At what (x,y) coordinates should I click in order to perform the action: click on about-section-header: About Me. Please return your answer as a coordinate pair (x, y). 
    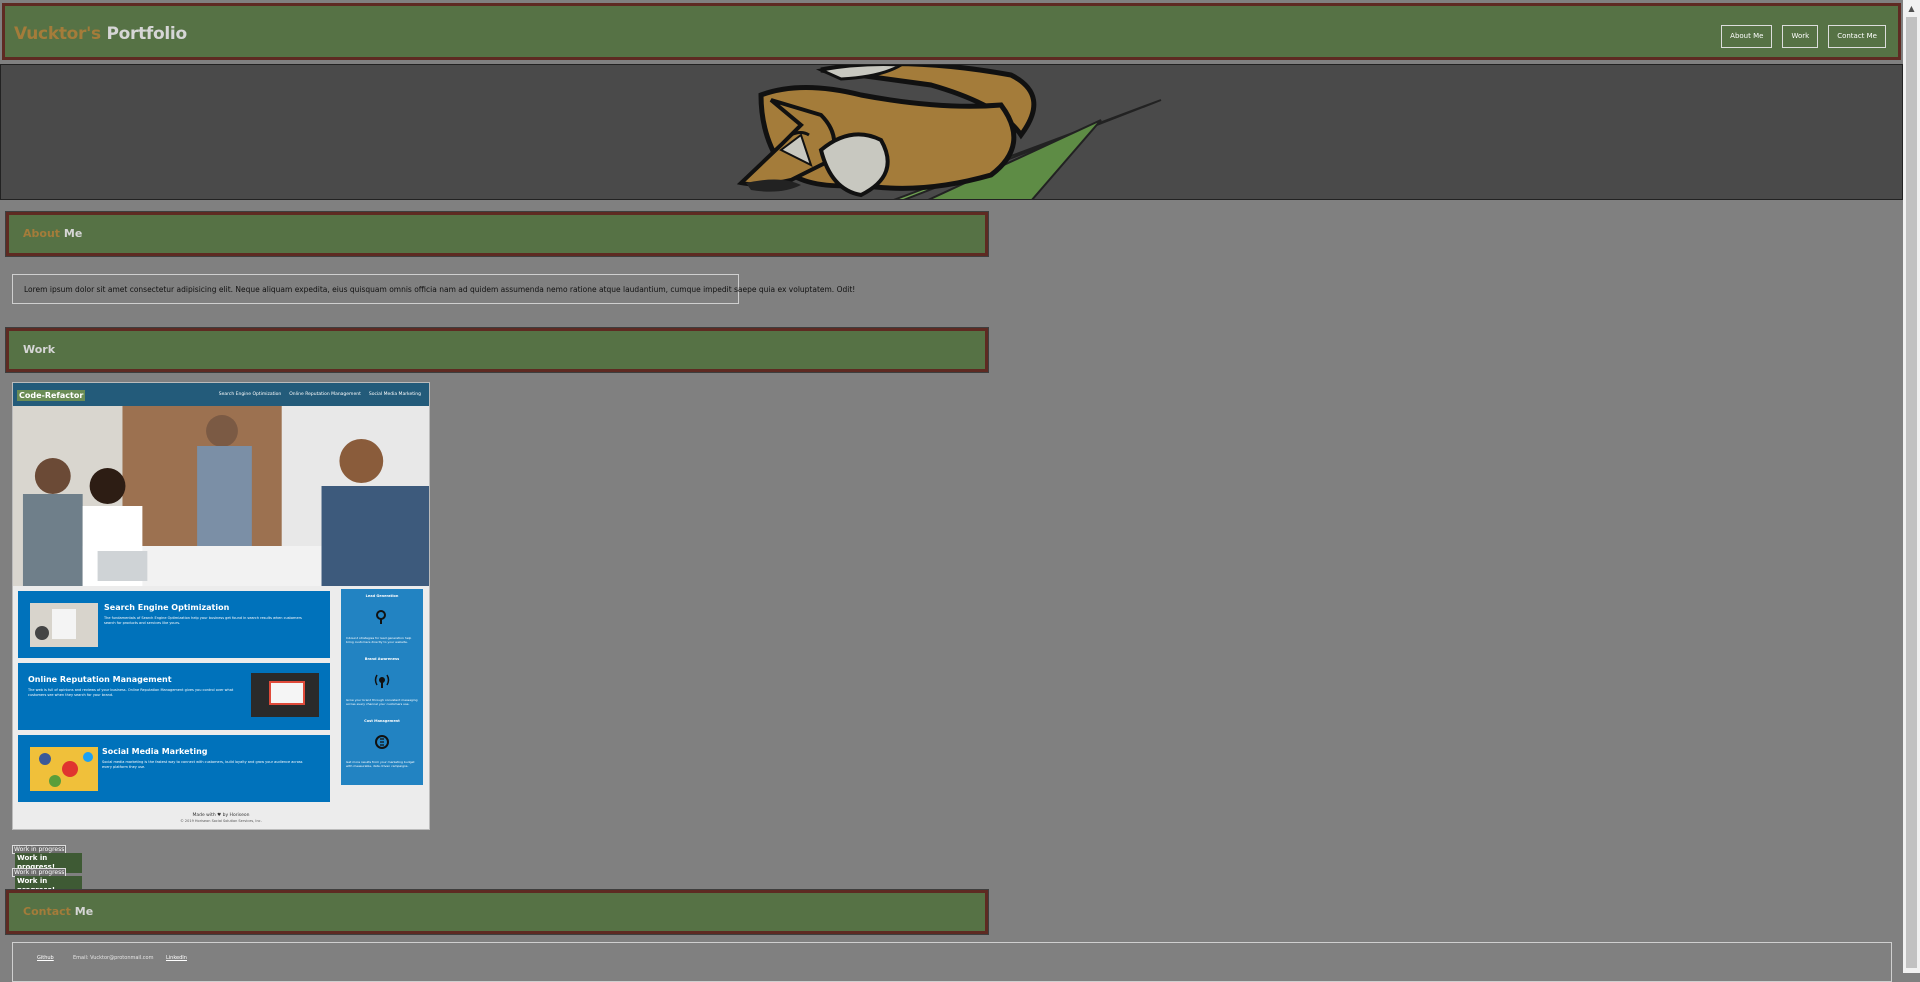
    Looking at the image, I should click on (497, 234).